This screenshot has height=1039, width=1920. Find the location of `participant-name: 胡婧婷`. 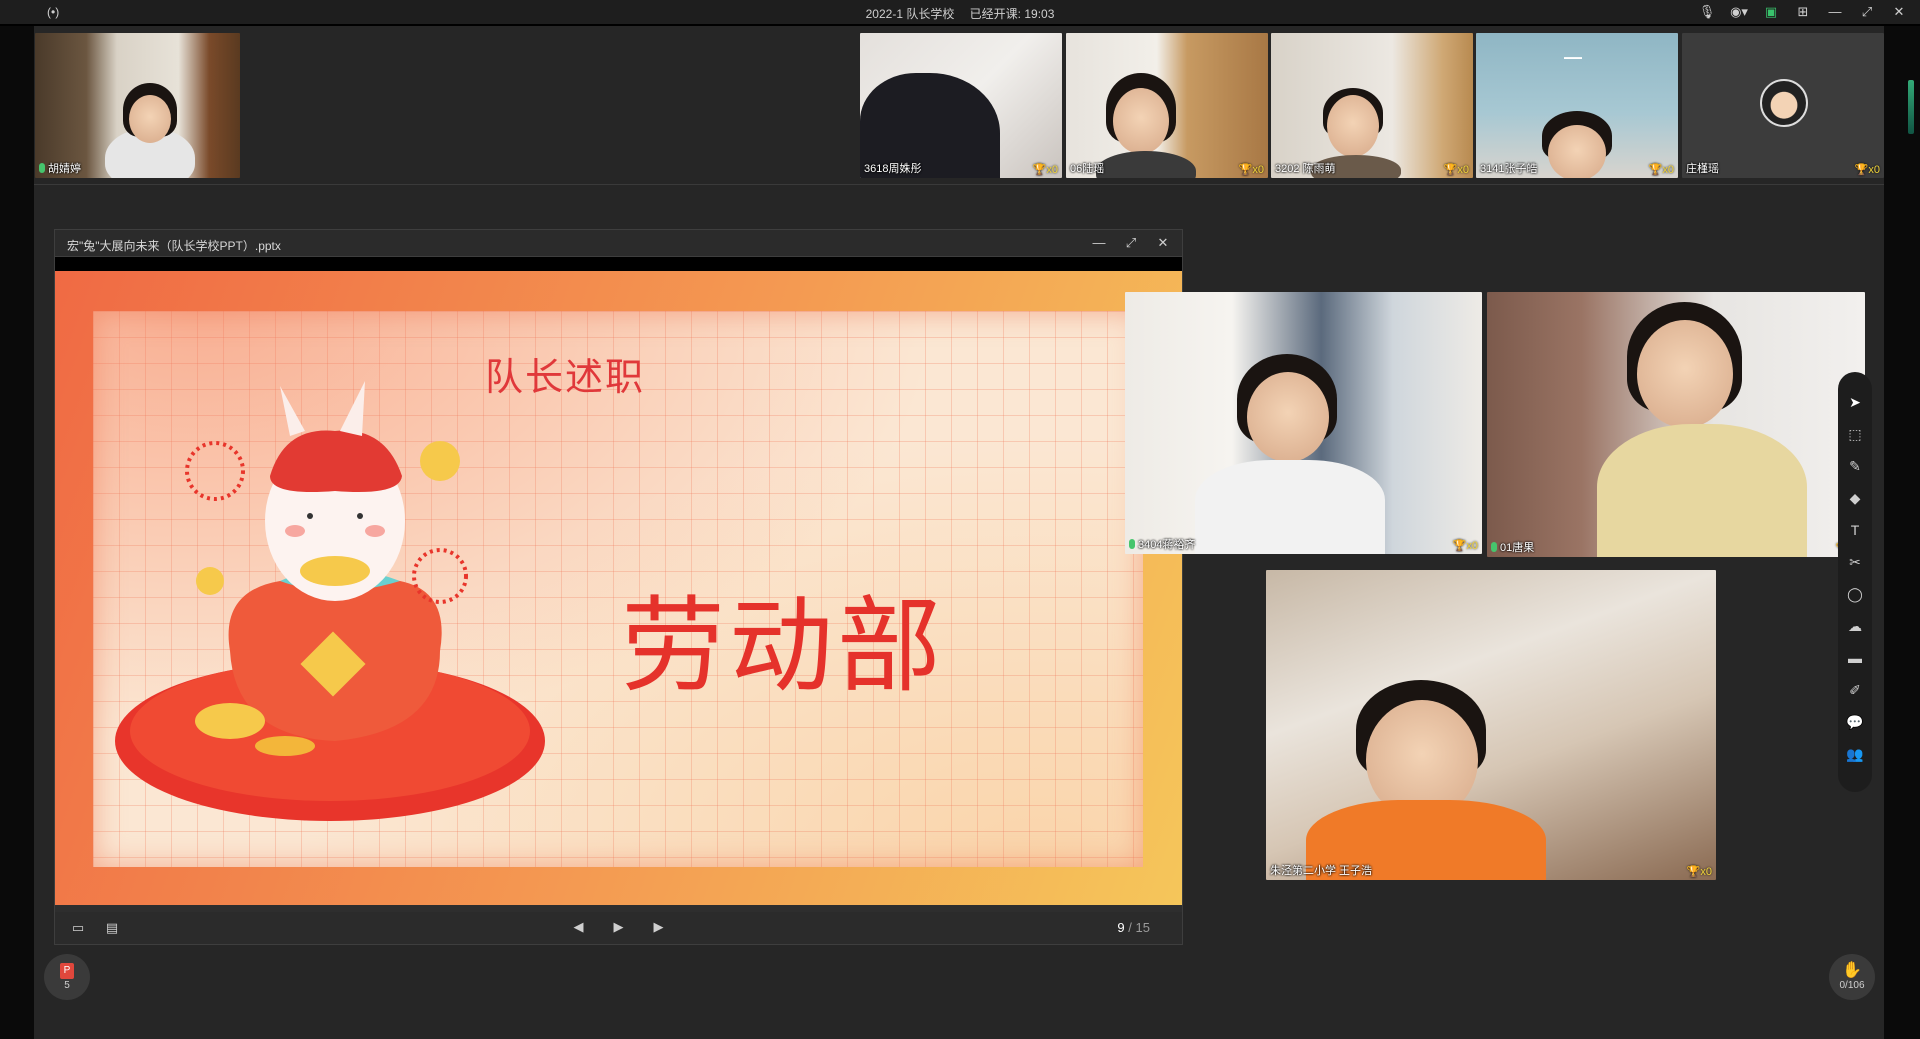

participant-name: 胡婧婷 is located at coordinates (60, 168).